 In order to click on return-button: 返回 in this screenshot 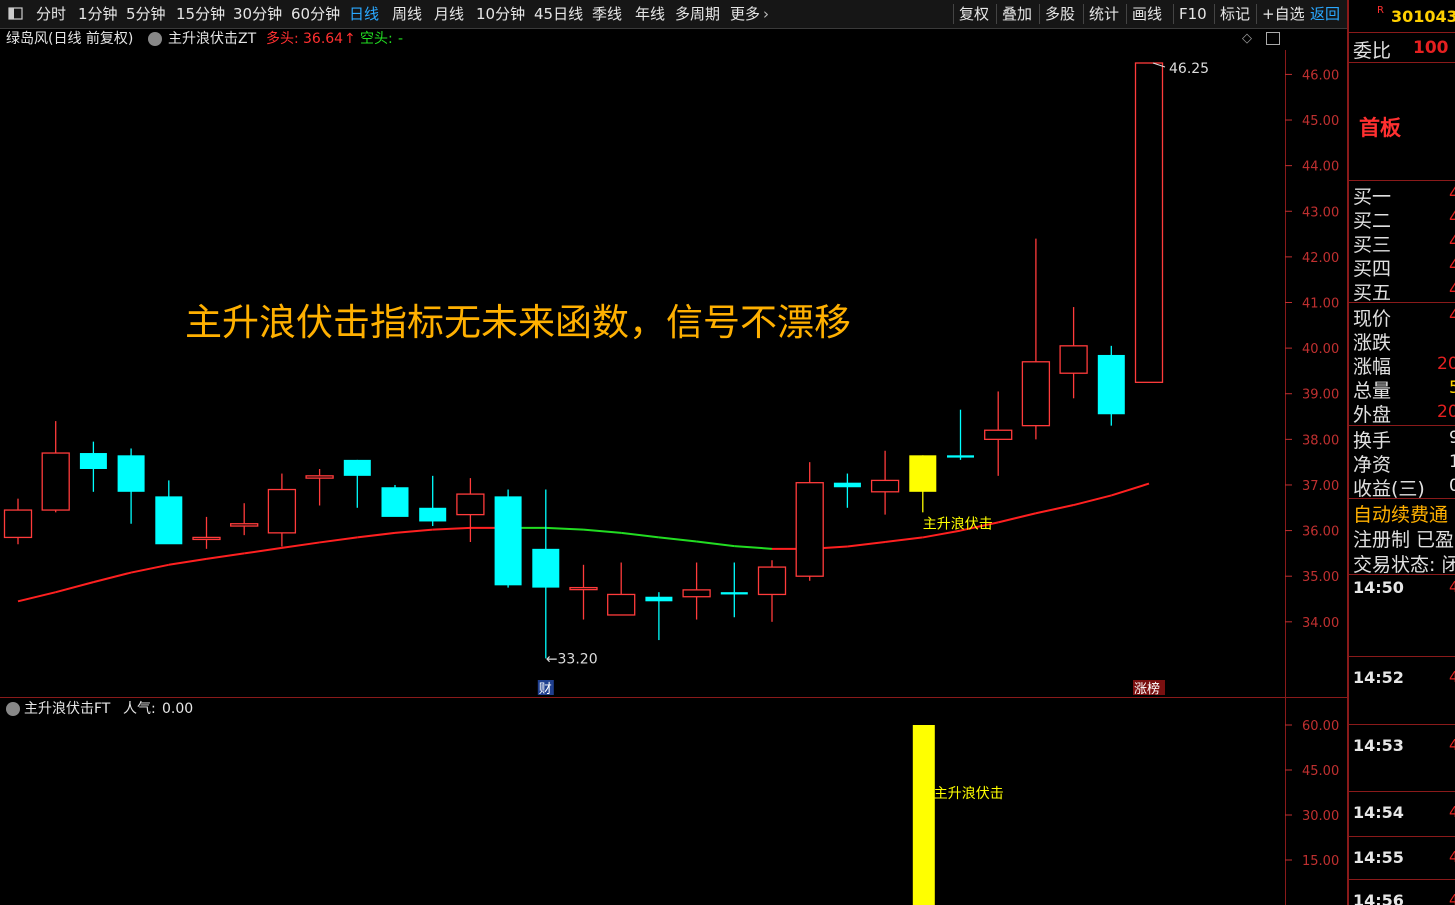, I will do `click(1325, 14)`.